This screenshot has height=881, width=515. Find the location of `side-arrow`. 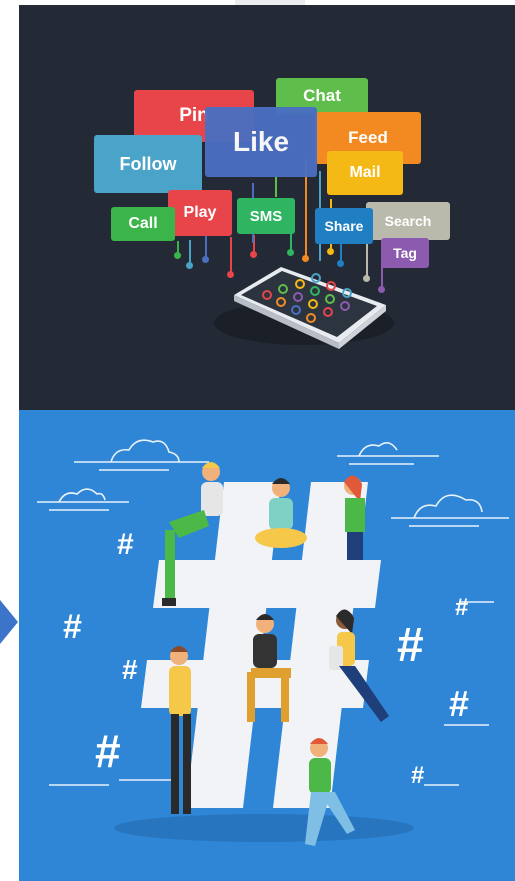

side-arrow is located at coordinates (9, 622).